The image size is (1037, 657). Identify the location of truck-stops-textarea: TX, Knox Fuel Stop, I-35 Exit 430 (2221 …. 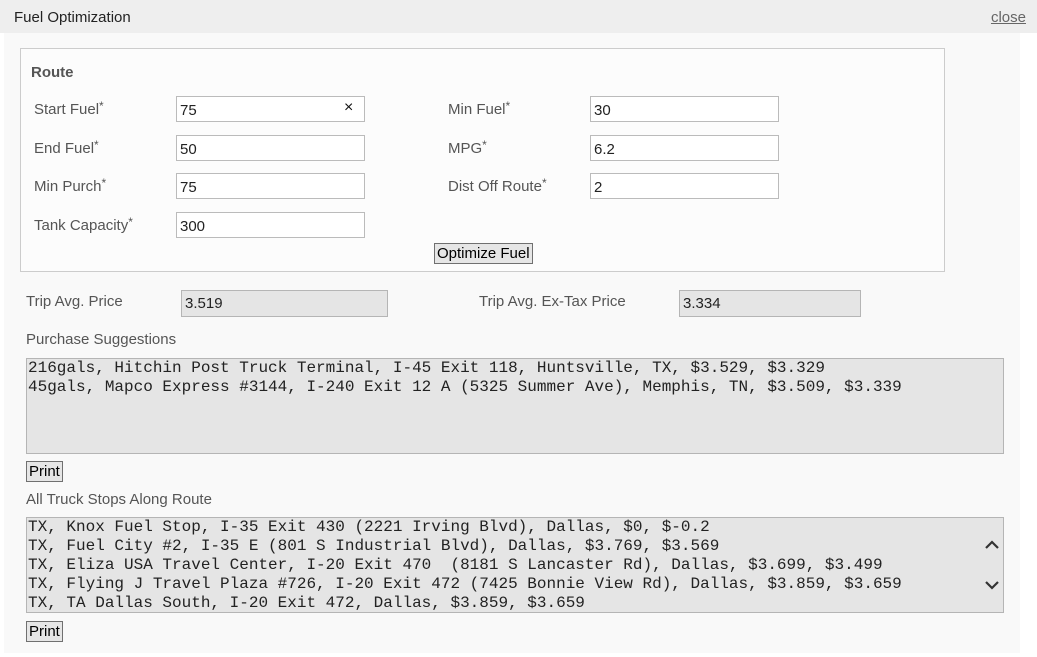
(515, 565).